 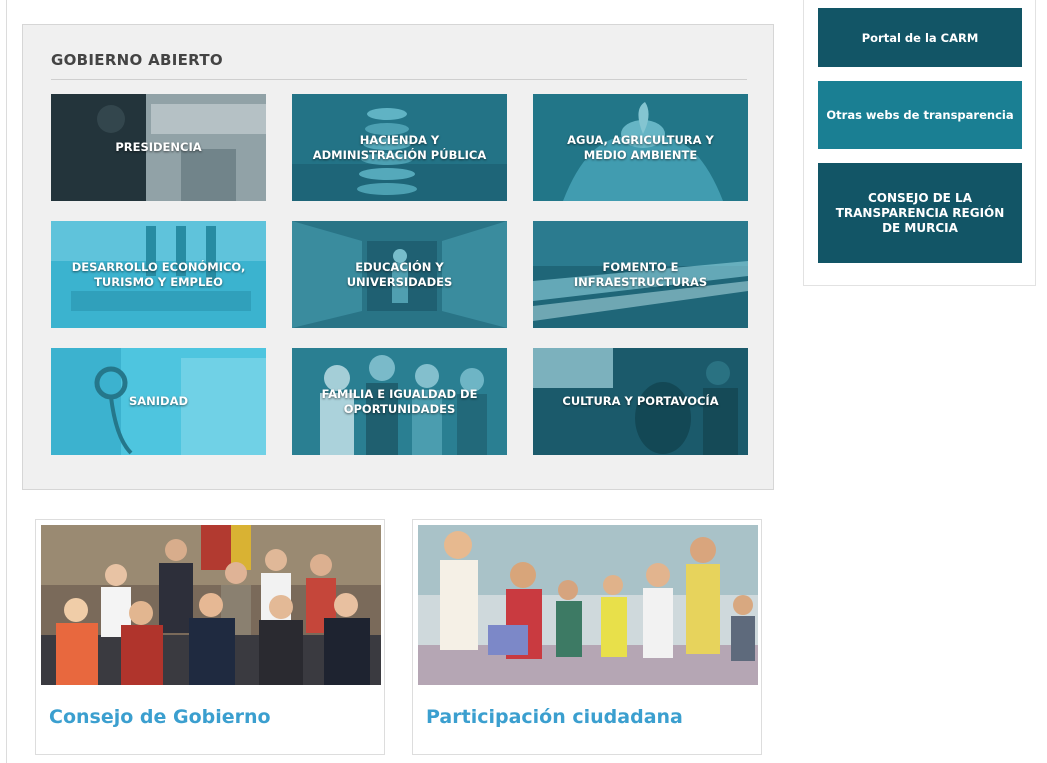 I want to click on tile-label: CULTURA Y PORTAVOCÍA, so click(x=640, y=401).